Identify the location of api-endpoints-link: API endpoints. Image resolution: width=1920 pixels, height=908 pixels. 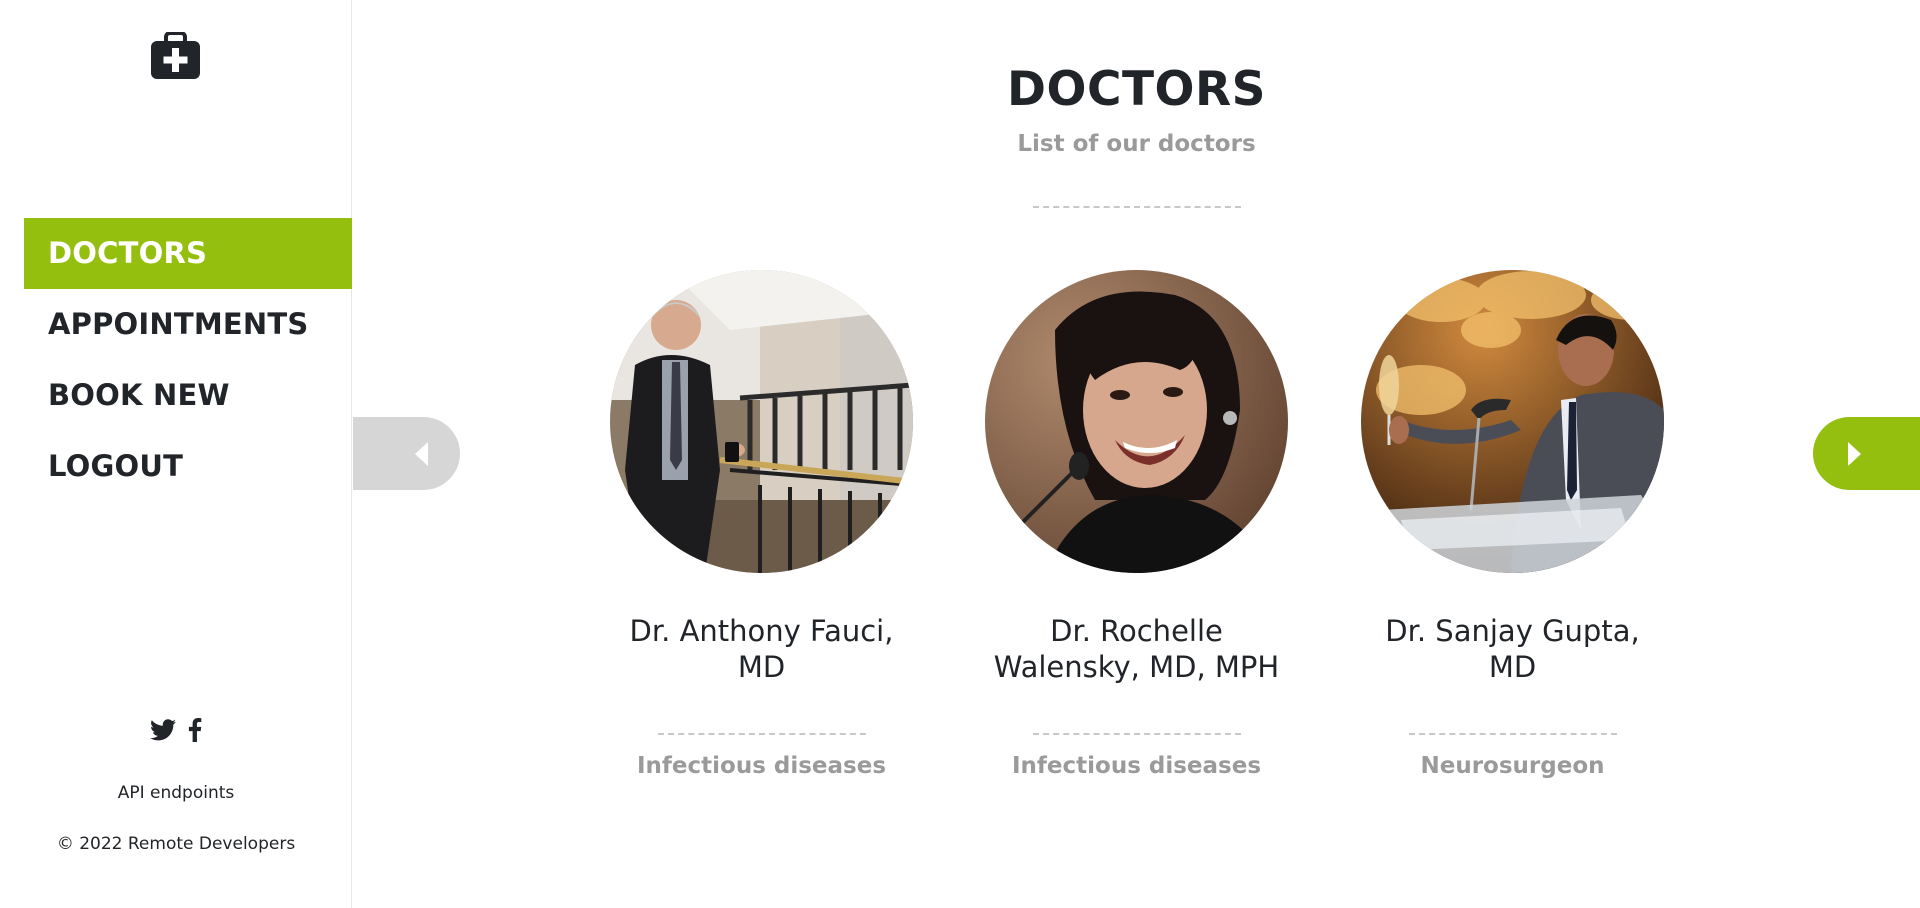
(176, 793).